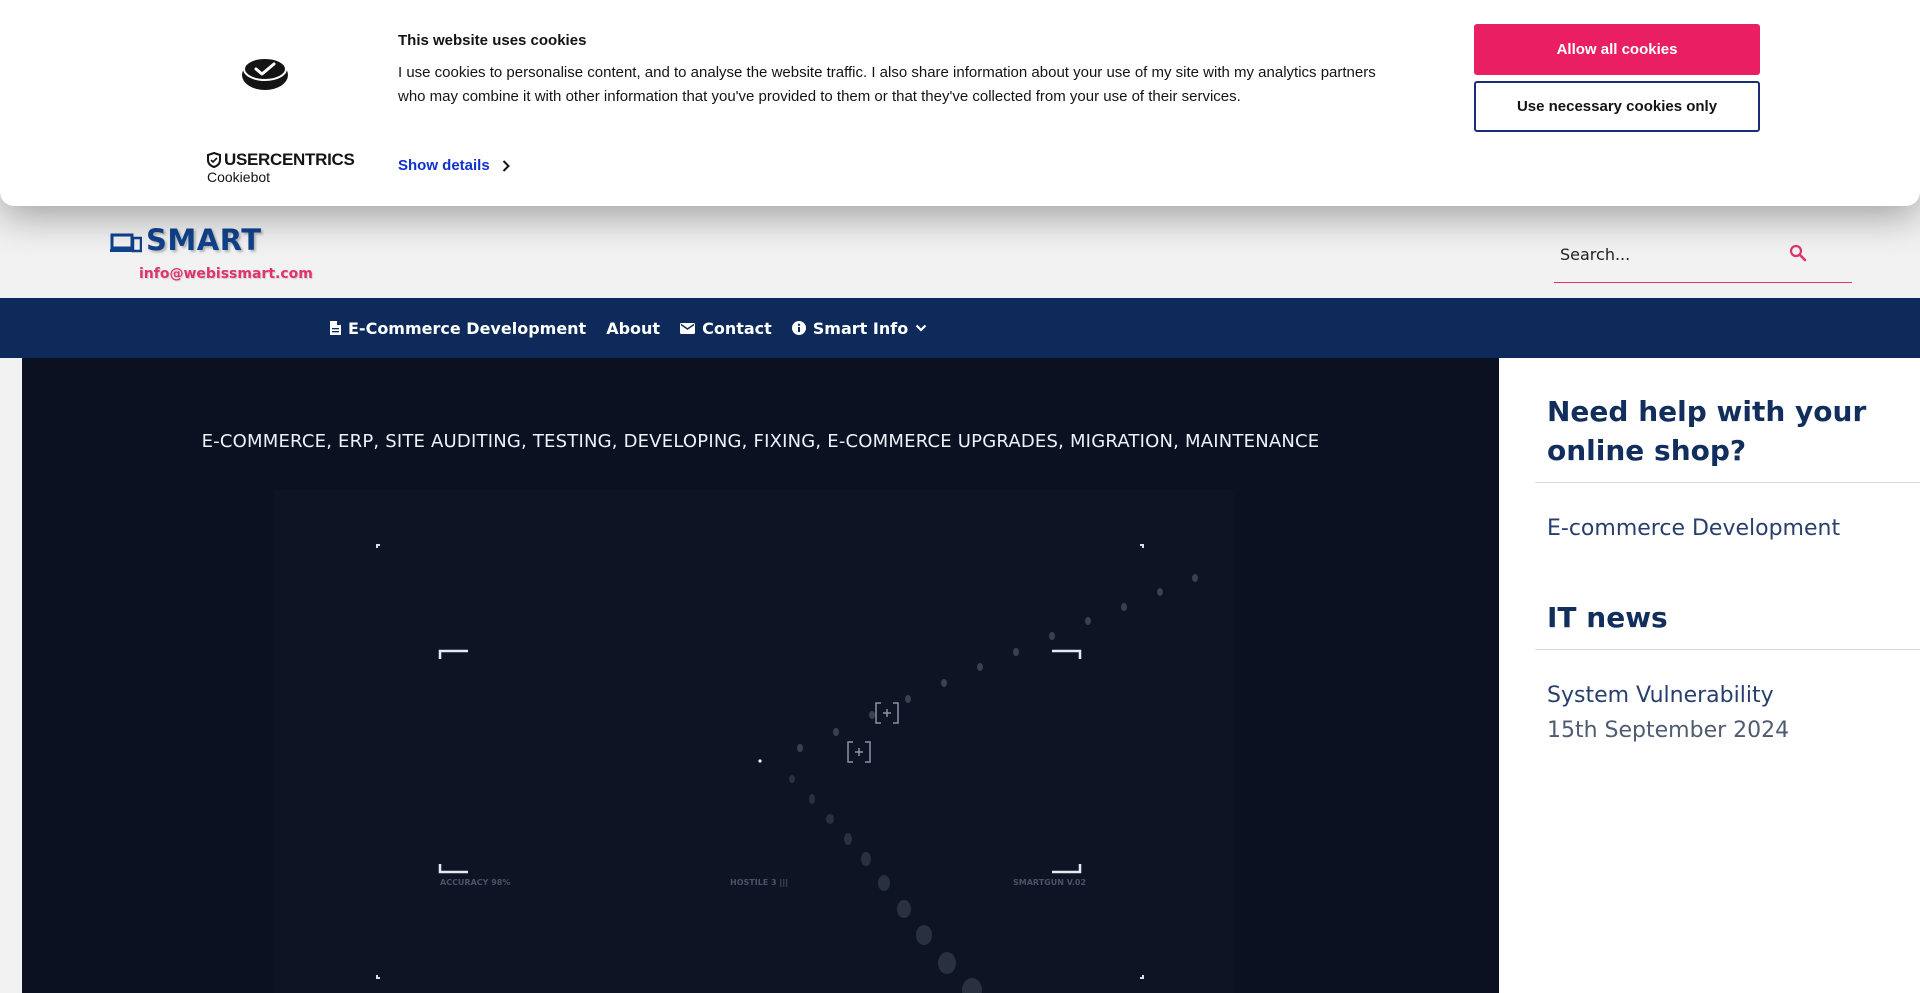 Image resolution: width=1920 pixels, height=993 pixels. I want to click on nav-item-label: Smart Info, so click(860, 328).